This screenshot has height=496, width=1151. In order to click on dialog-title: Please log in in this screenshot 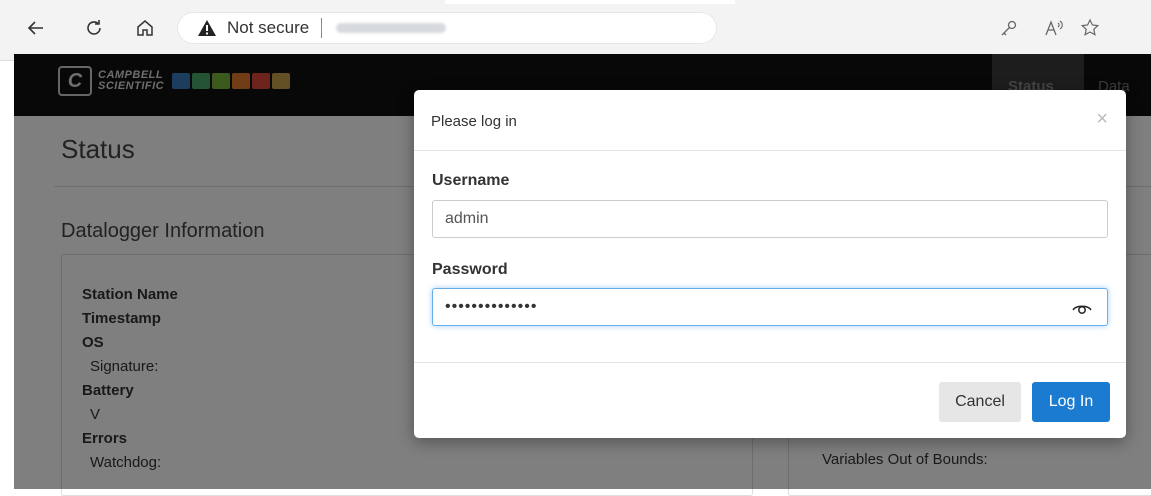, I will do `click(474, 121)`.